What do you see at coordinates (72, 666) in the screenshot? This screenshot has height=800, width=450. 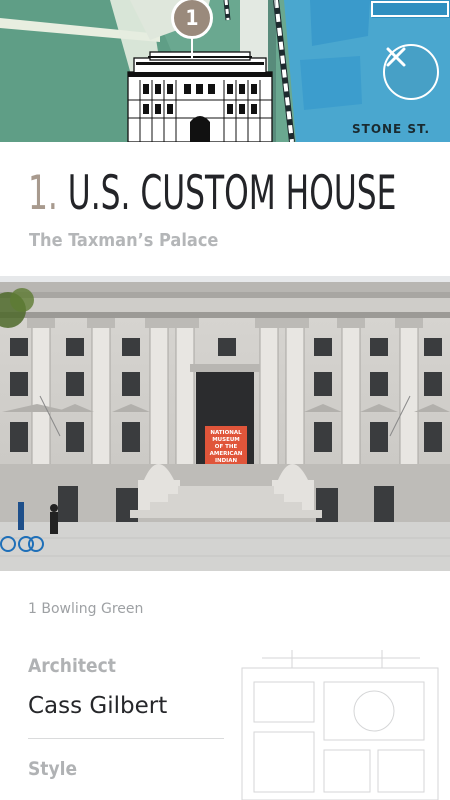 I see `detail-label-architect: Architect` at bounding box center [72, 666].